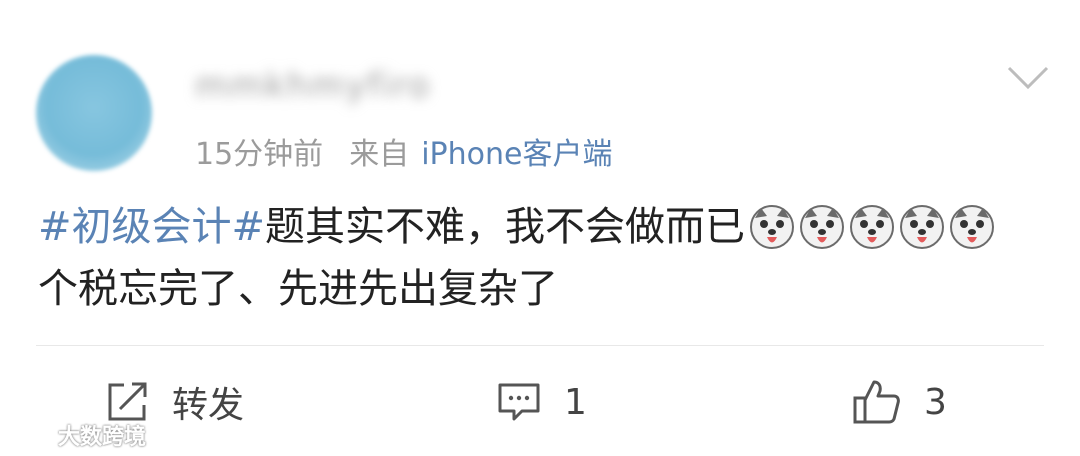 This screenshot has width=1080, height=456. I want to click on comment-icon, so click(519, 402).